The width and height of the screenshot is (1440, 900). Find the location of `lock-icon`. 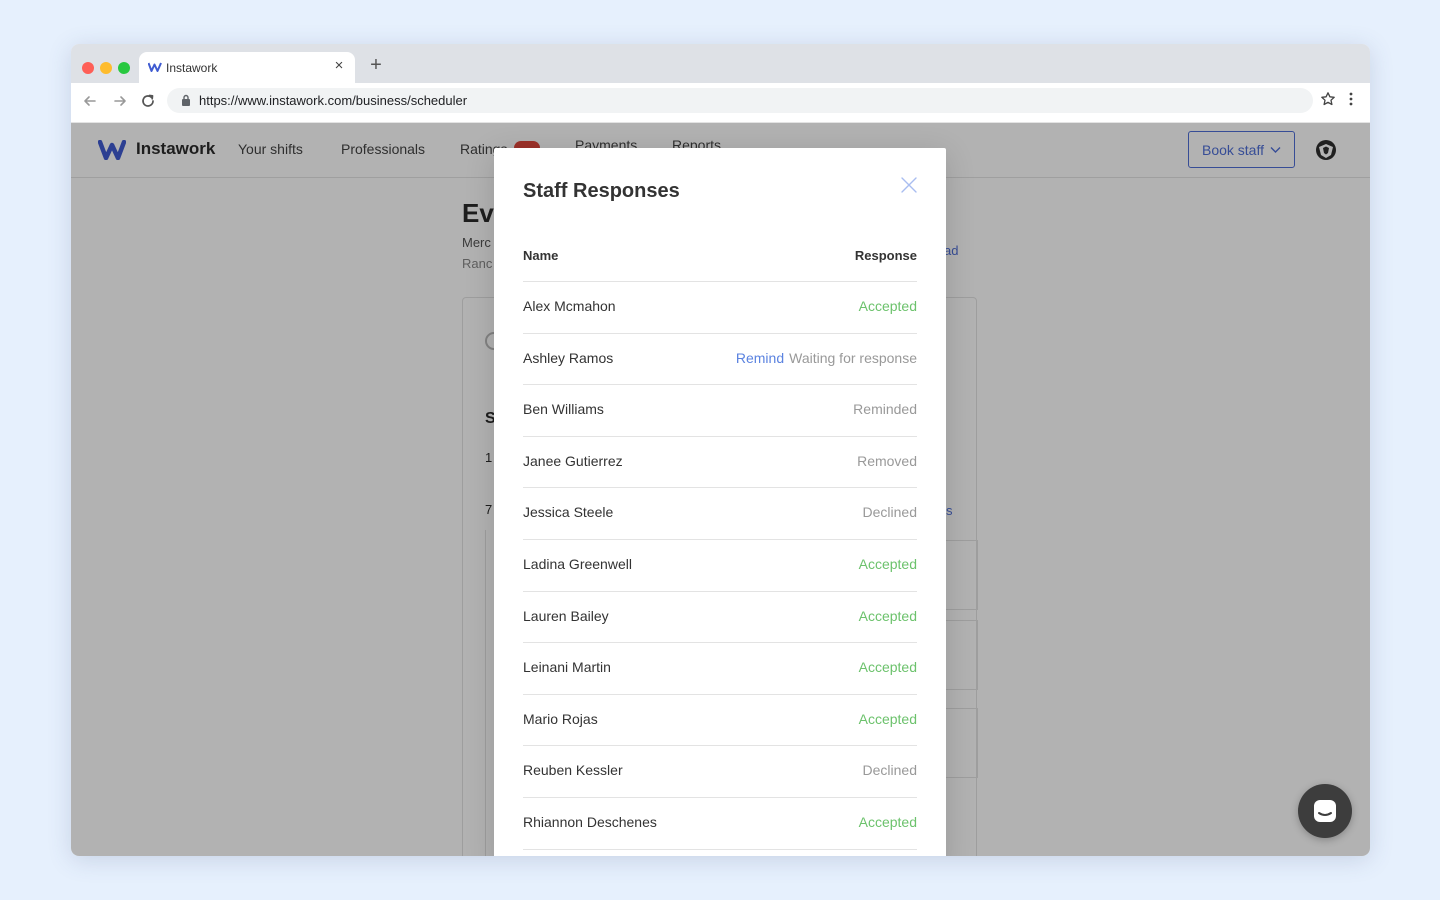

lock-icon is located at coordinates (186, 100).